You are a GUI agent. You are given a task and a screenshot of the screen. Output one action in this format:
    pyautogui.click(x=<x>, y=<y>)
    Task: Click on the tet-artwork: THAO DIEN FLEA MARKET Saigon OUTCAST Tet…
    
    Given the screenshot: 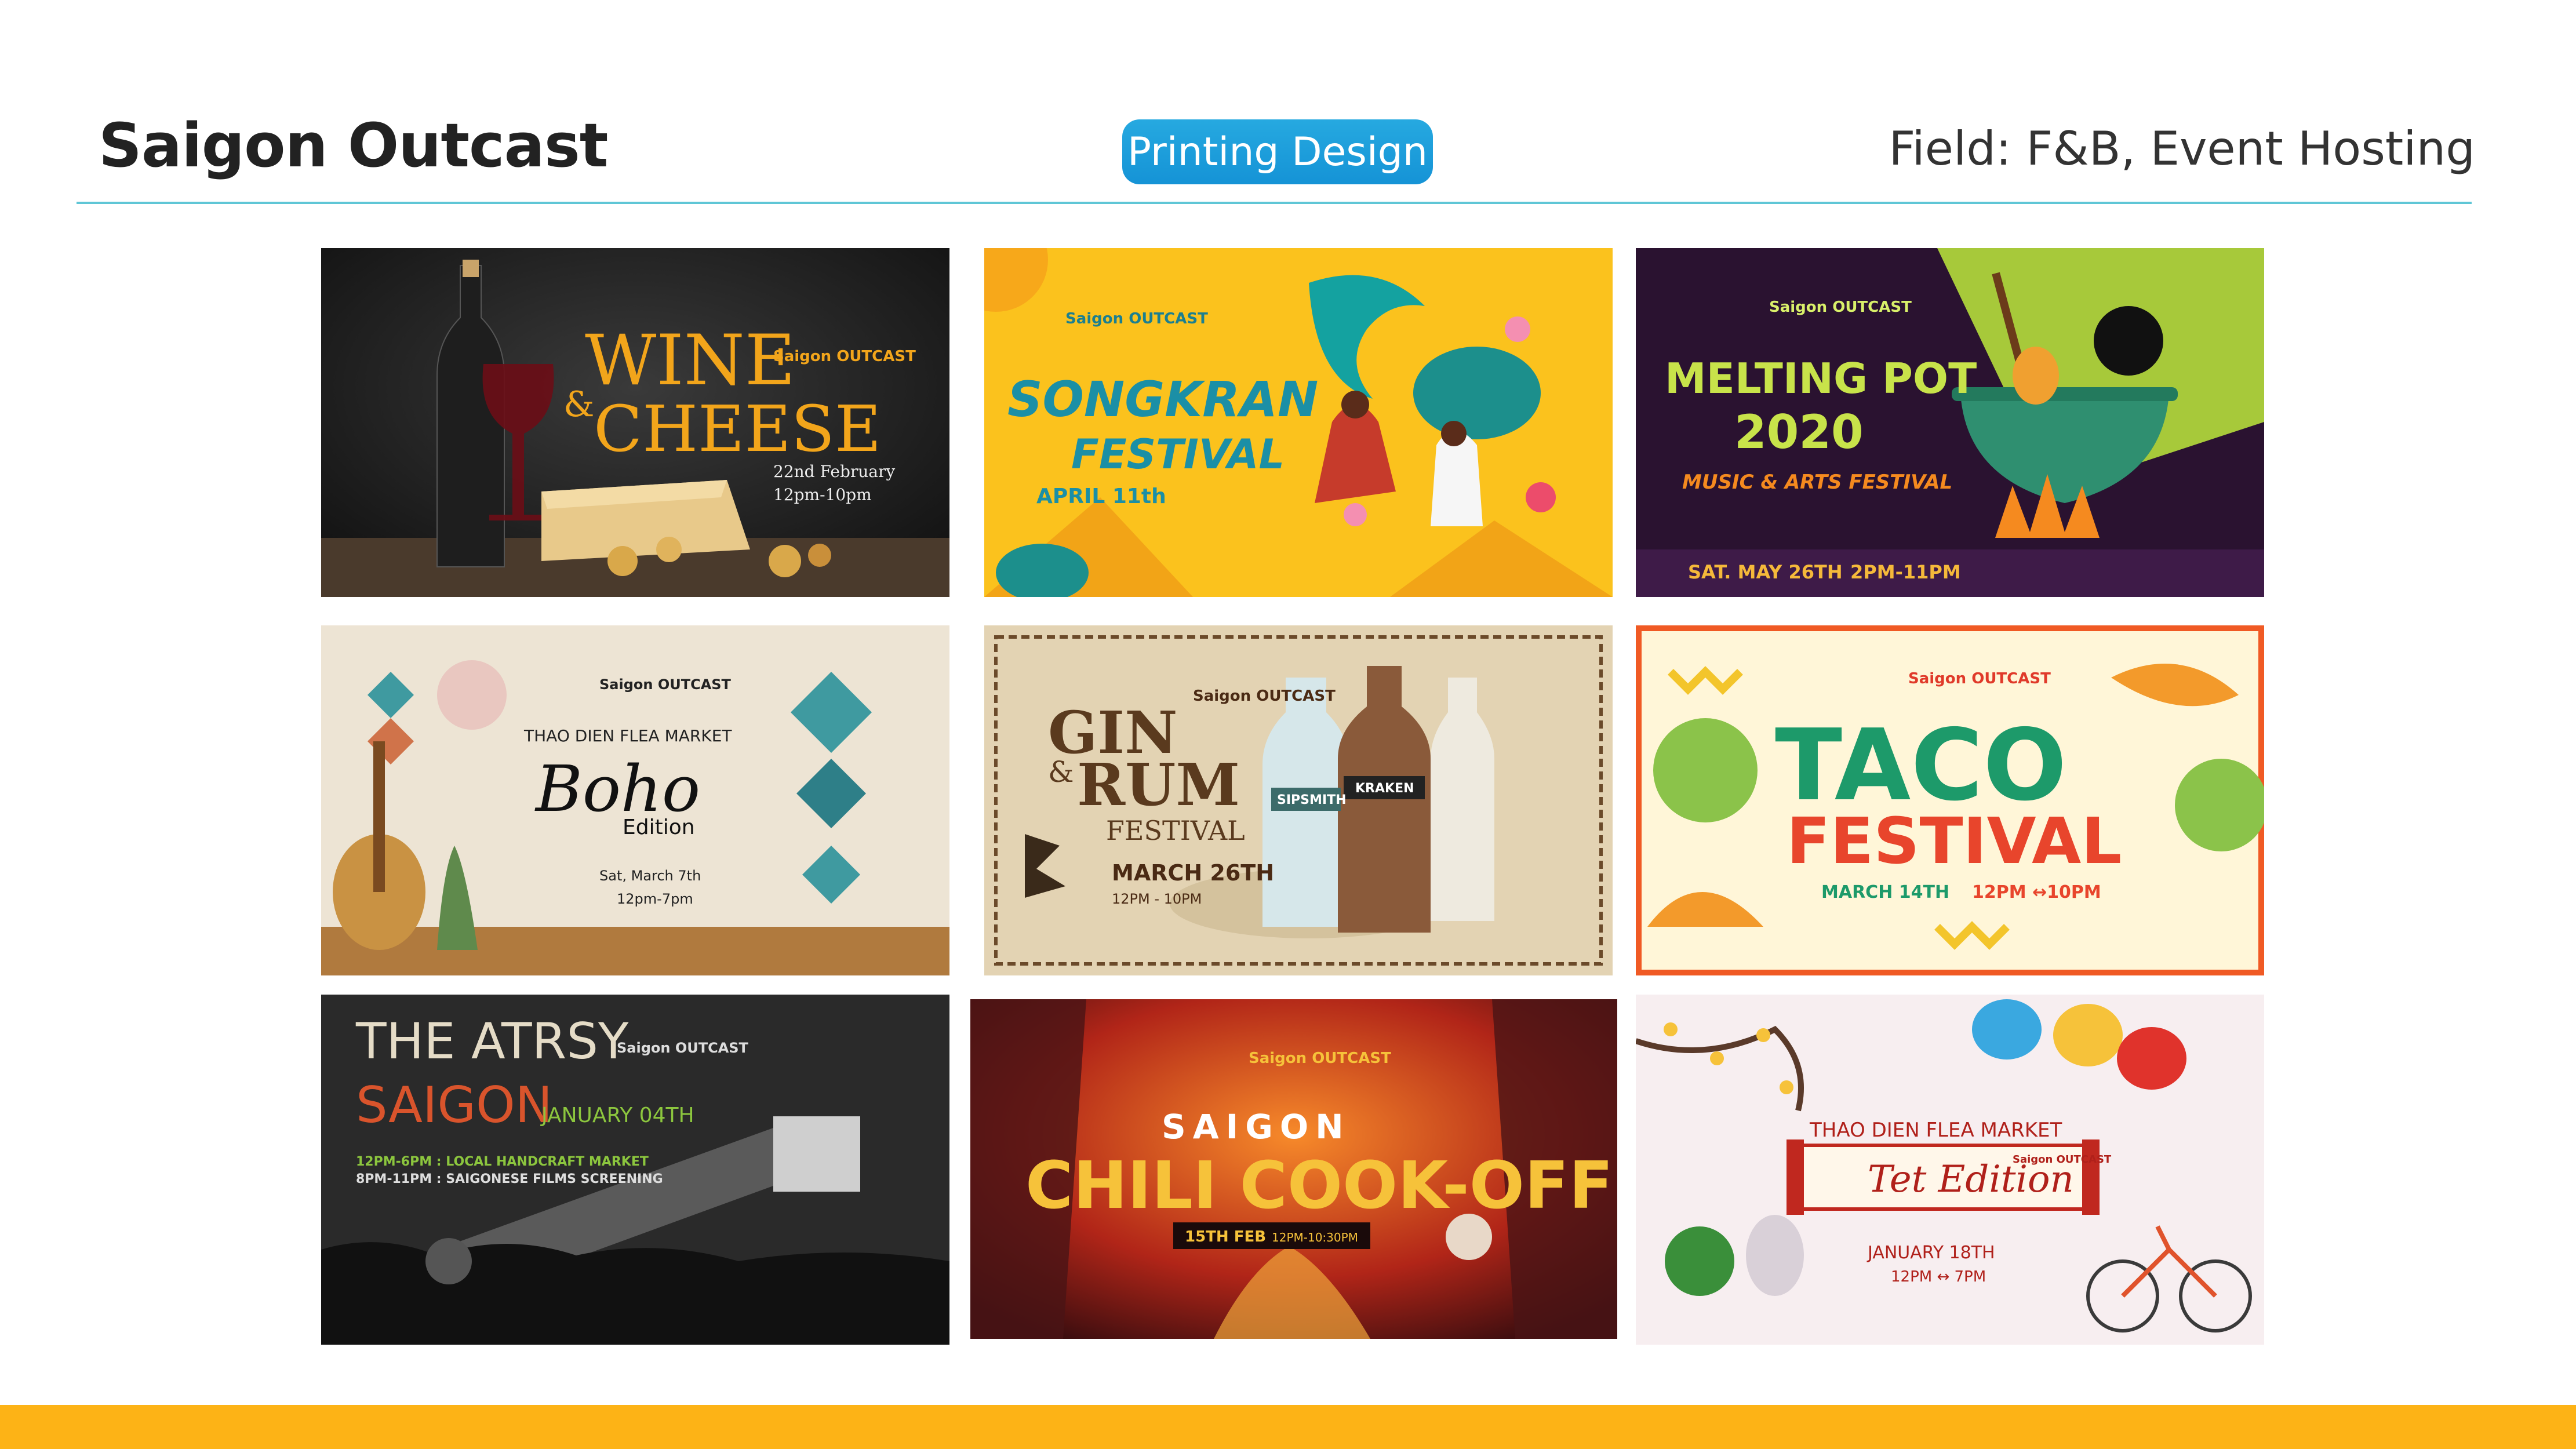 What is the action you would take?
    pyautogui.click(x=1950, y=1170)
    